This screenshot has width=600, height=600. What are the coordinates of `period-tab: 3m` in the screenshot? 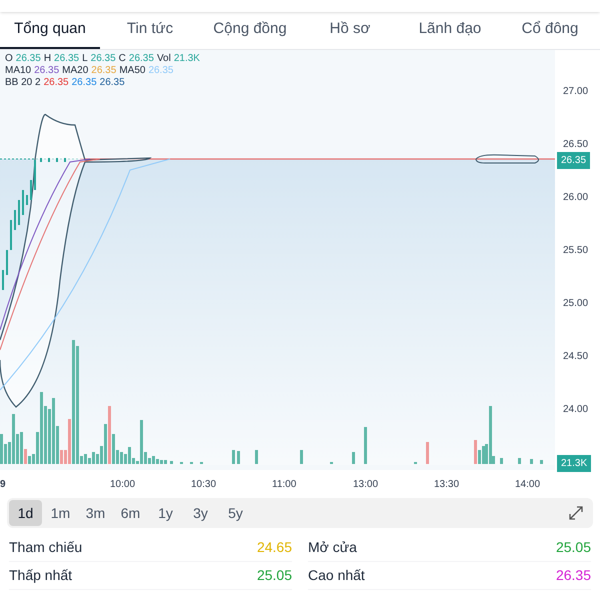 It's located at (95, 513).